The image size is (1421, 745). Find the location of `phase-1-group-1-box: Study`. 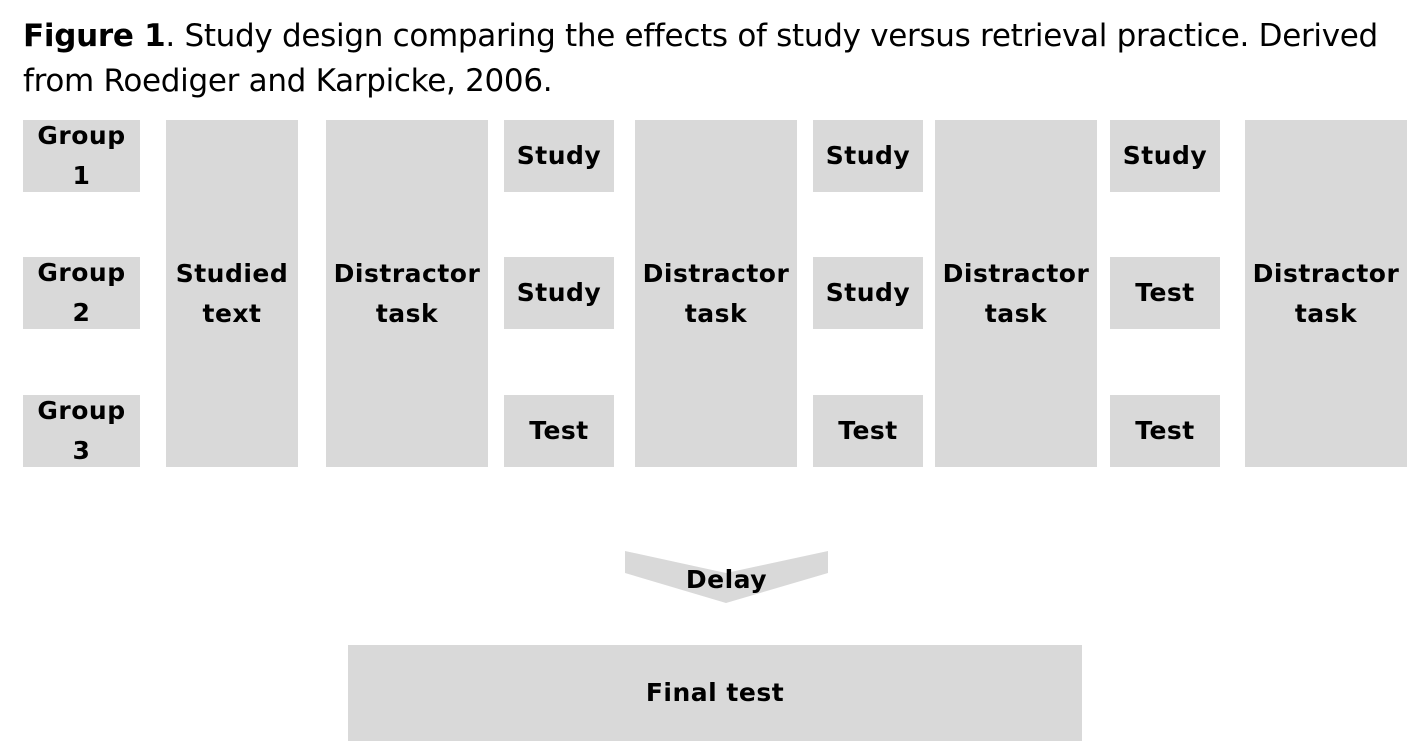

phase-1-group-1-box: Study is located at coordinates (559, 156).